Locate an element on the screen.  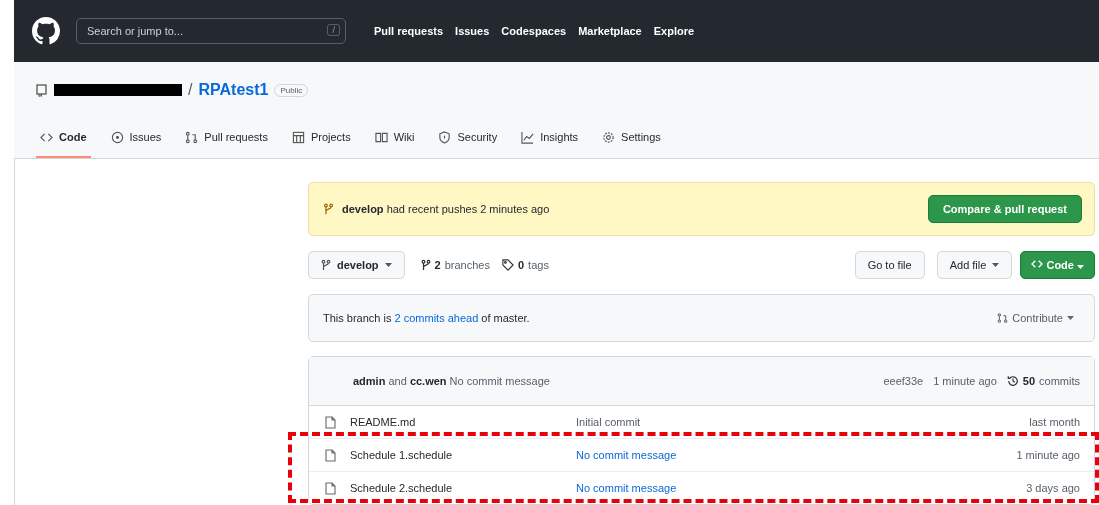
repo-tab: Insights is located at coordinates (550, 138).